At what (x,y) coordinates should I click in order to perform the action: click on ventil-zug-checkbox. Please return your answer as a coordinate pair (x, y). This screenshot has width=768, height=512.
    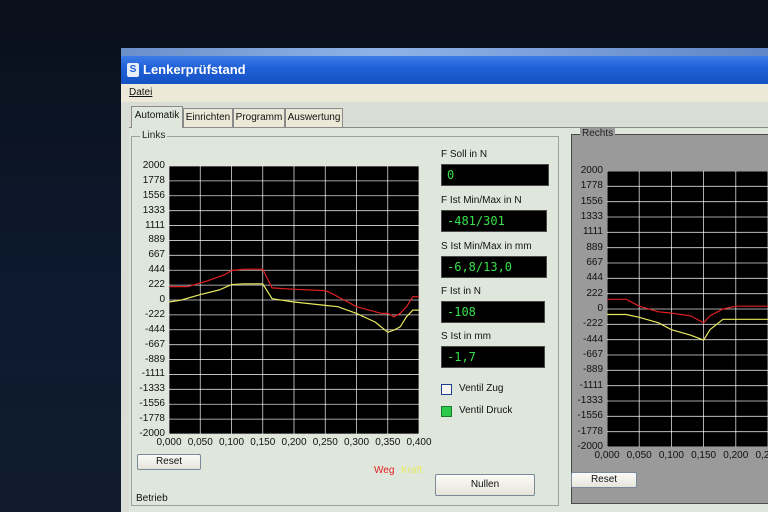
    Looking at the image, I should click on (446, 389).